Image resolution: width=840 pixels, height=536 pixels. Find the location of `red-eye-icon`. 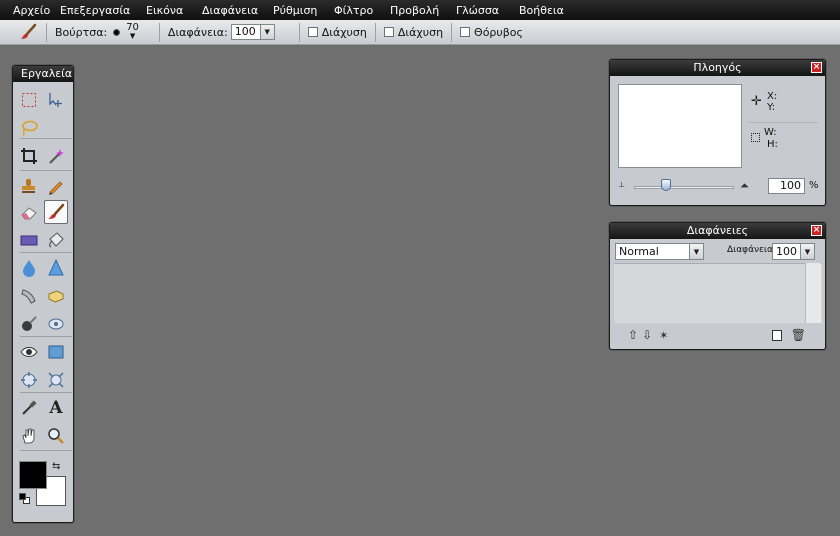

red-eye-icon is located at coordinates (29, 352).